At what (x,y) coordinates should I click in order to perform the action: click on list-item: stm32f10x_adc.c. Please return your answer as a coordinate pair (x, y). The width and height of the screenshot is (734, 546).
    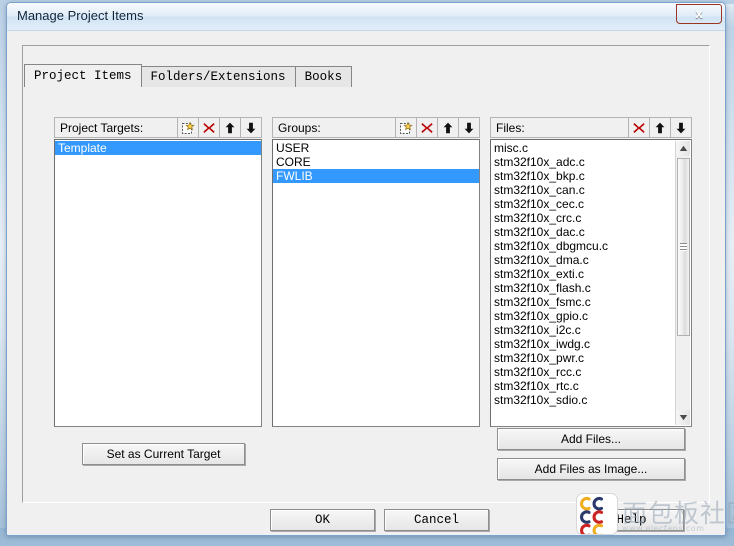
    Looking at the image, I should click on (577, 162).